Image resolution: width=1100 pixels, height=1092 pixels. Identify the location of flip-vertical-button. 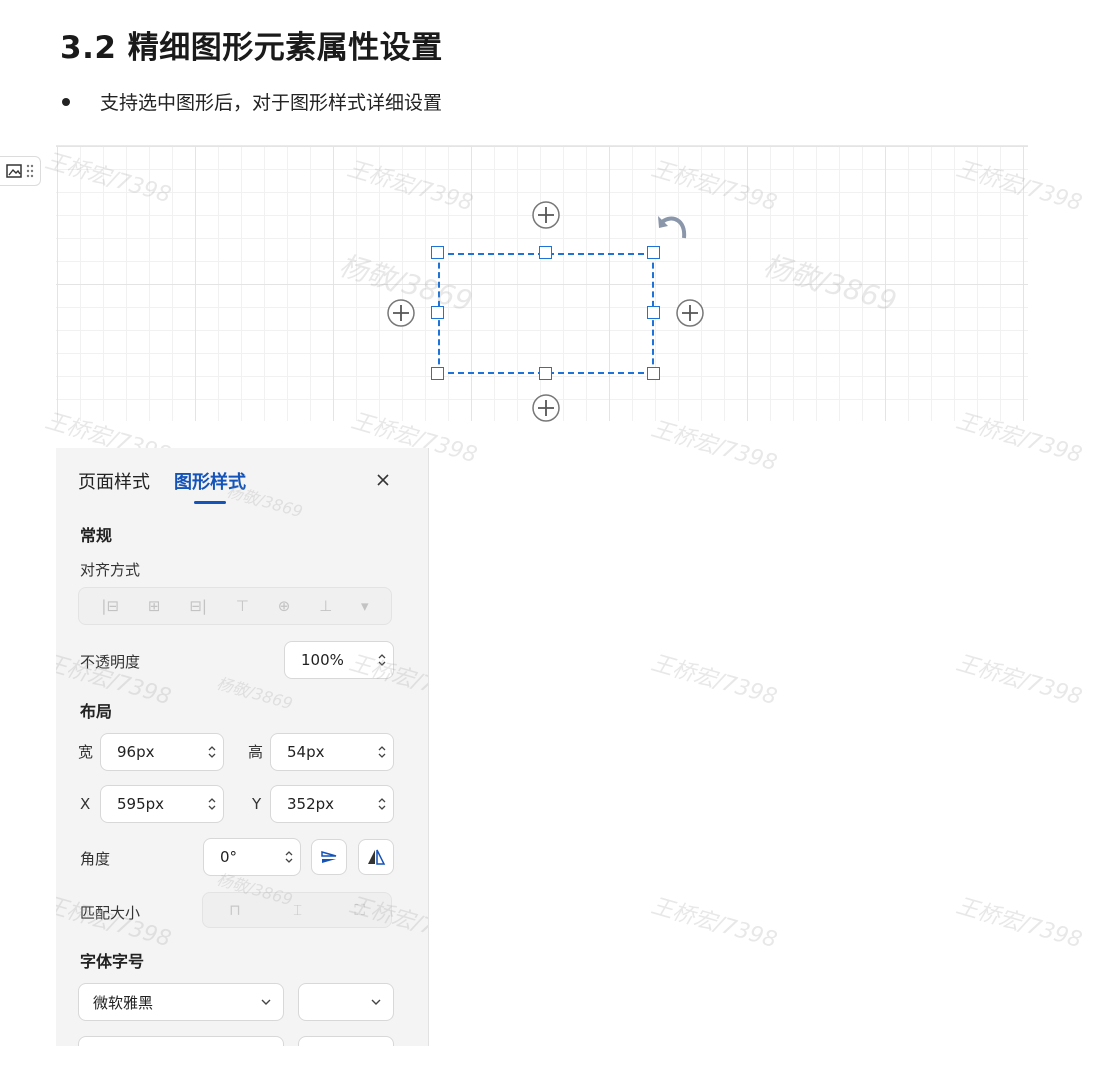
(329, 857).